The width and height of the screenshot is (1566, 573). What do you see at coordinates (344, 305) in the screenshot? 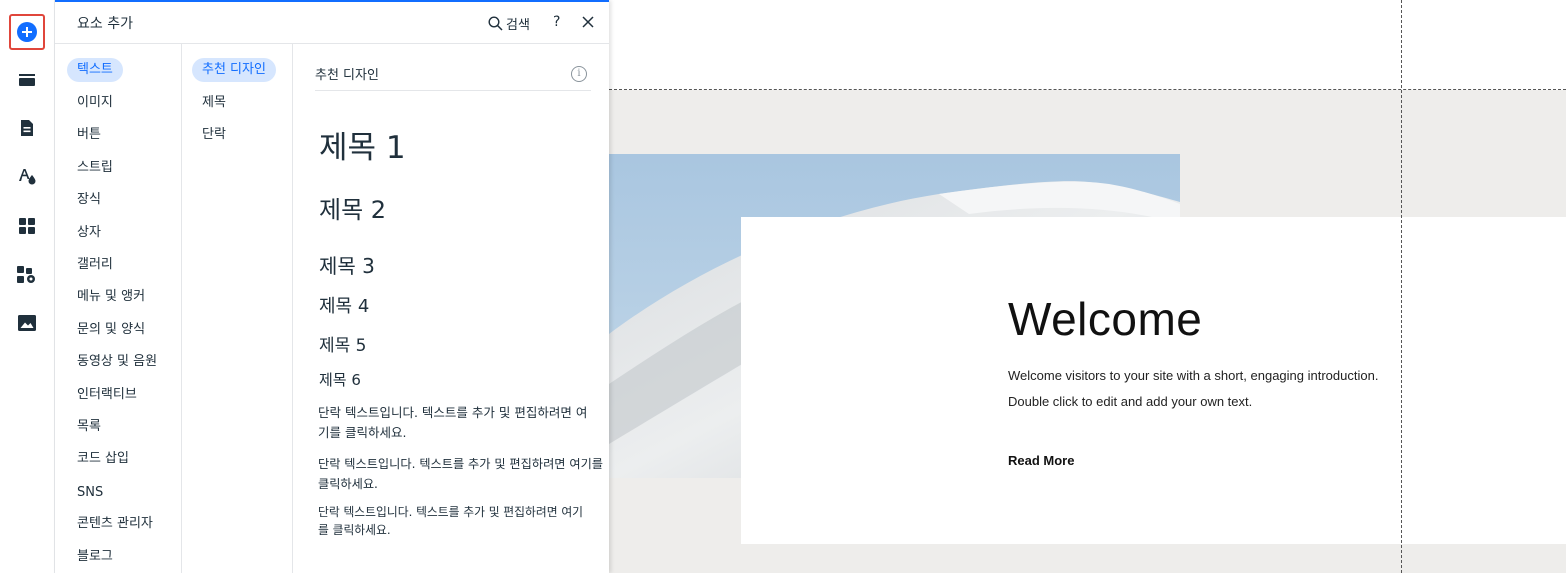
I see `heading-4-preset: 제목 4` at bounding box center [344, 305].